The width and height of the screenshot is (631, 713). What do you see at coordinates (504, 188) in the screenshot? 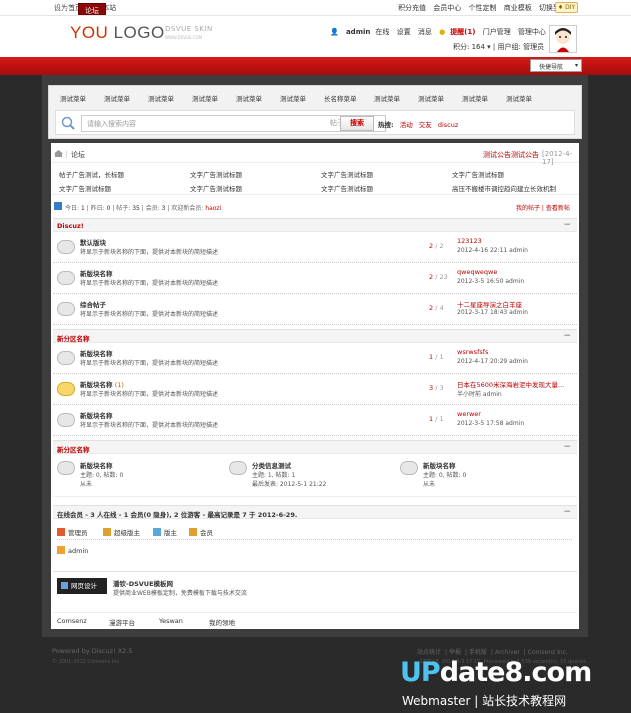
I see `text-ad-link: 高压不搬楼市调控趋向建立长效机制` at bounding box center [504, 188].